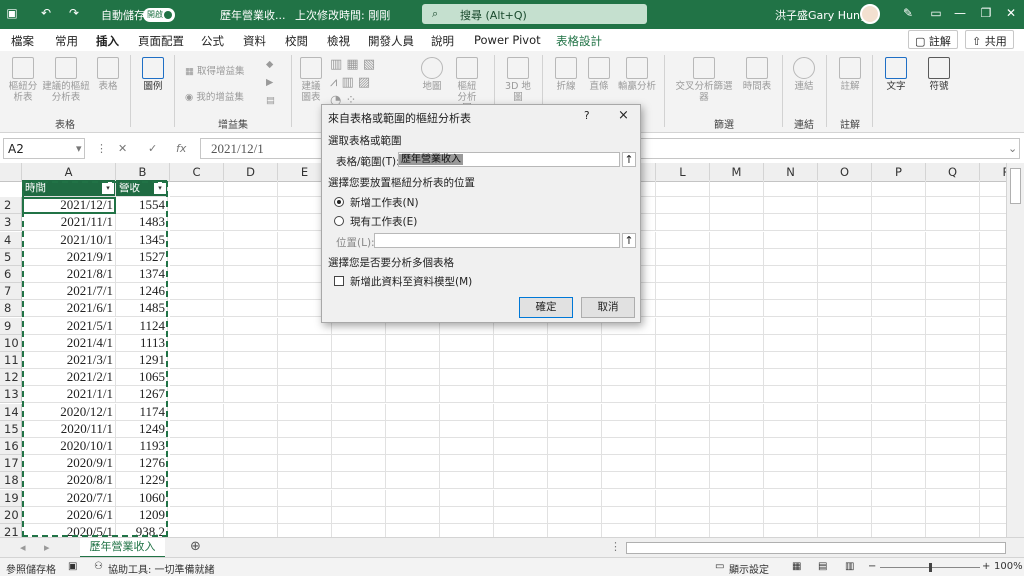 The image size is (1024, 576). What do you see at coordinates (11, 326) in the screenshot?
I see `row-header: 9` at bounding box center [11, 326].